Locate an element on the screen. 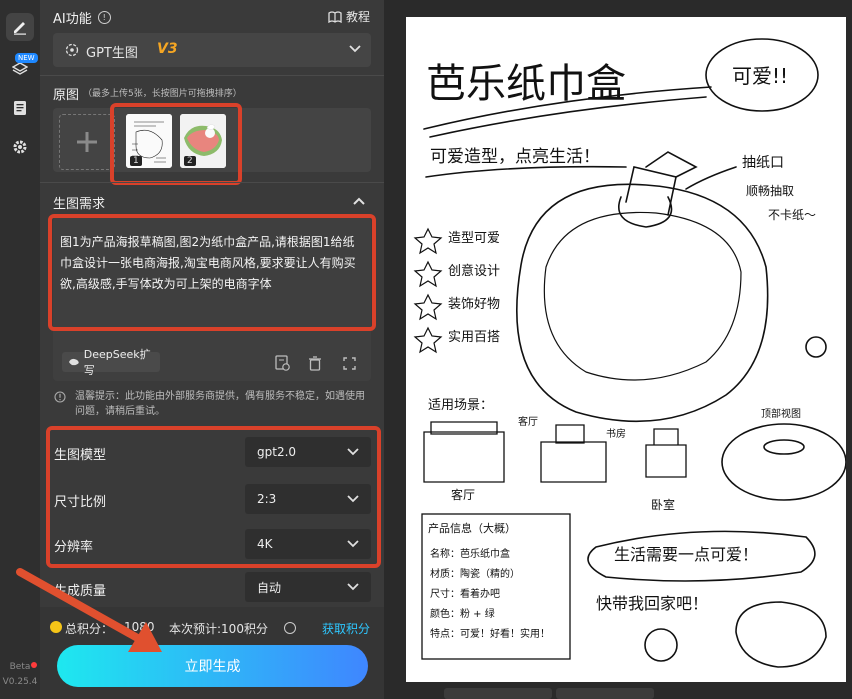 The width and height of the screenshot is (852, 699). trash-icon is located at coordinates (315, 363).